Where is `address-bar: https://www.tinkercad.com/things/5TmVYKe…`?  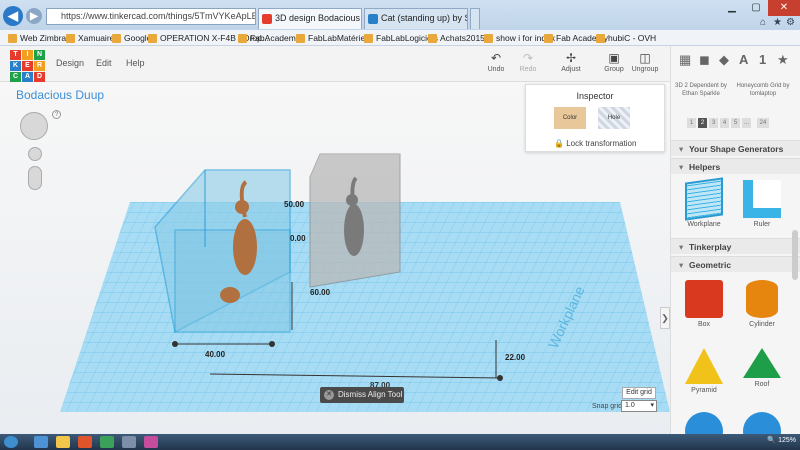 address-bar: https://www.tinkercad.com/things/5TmVYKe… is located at coordinates (151, 16).